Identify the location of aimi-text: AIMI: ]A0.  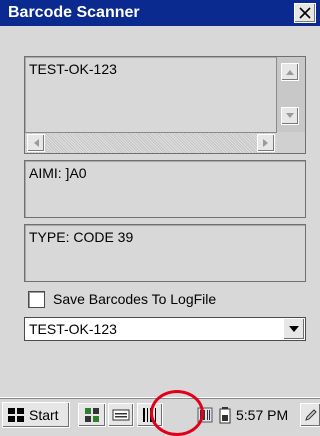
(58, 173).